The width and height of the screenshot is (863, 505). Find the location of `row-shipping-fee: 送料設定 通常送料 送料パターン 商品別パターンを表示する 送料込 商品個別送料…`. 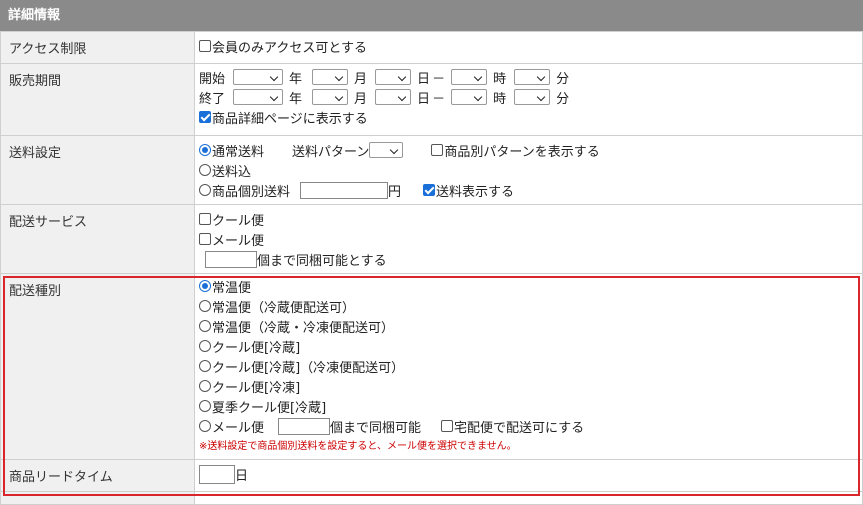

row-shipping-fee: 送料設定 通常送料 送料パターン 商品別パターンを表示する 送料込 商品個別送料… is located at coordinates (431, 170).